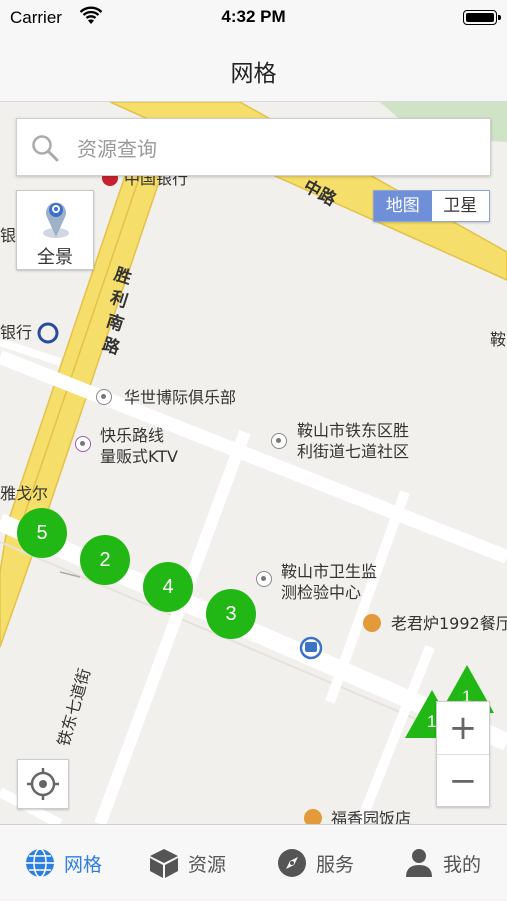  I want to click on poi-label-line: 测检验中心, so click(321, 592).